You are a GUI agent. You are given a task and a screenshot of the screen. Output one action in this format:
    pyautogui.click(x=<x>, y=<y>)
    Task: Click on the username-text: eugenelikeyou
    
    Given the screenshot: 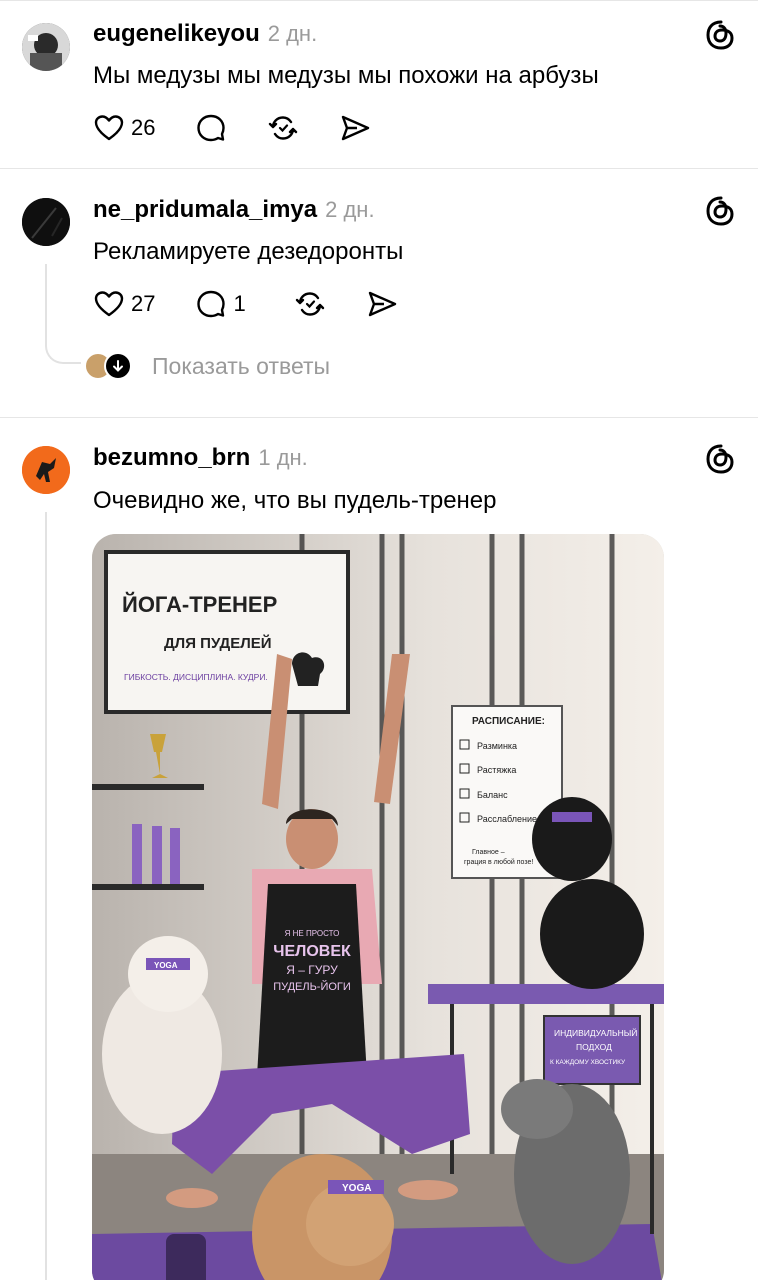 What is the action you would take?
    pyautogui.click(x=176, y=33)
    